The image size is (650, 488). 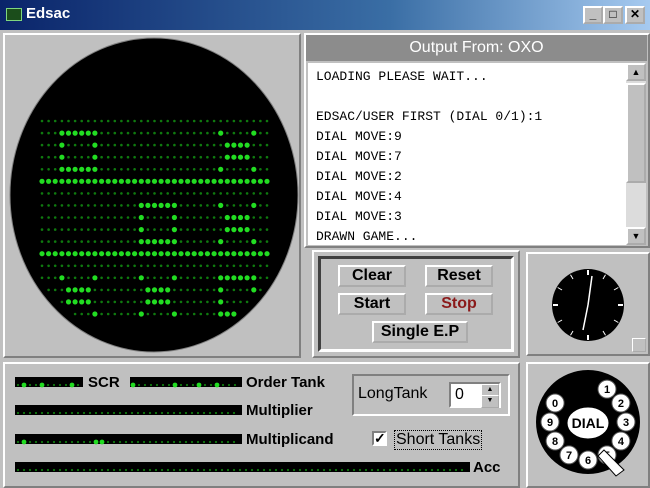 What do you see at coordinates (372, 276) in the screenshot?
I see `clear-button: Clear` at bounding box center [372, 276].